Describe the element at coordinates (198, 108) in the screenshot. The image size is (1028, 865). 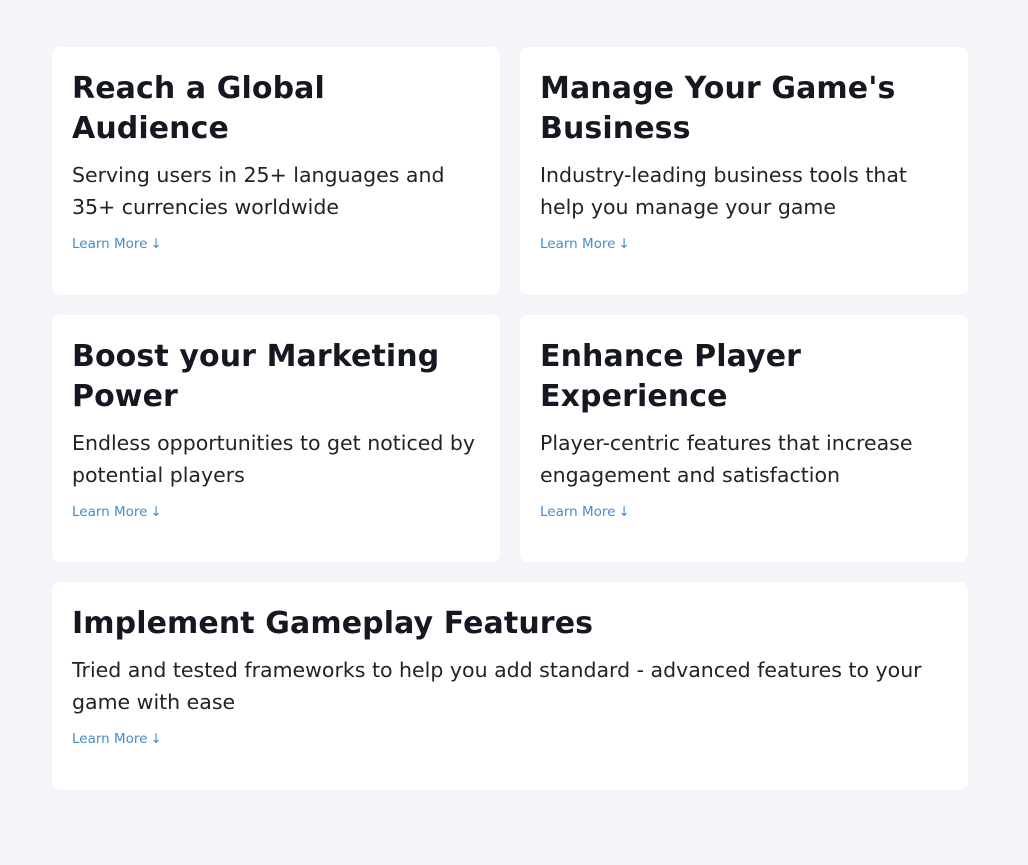
I see `card-title: Reach a Global Audience` at that location.